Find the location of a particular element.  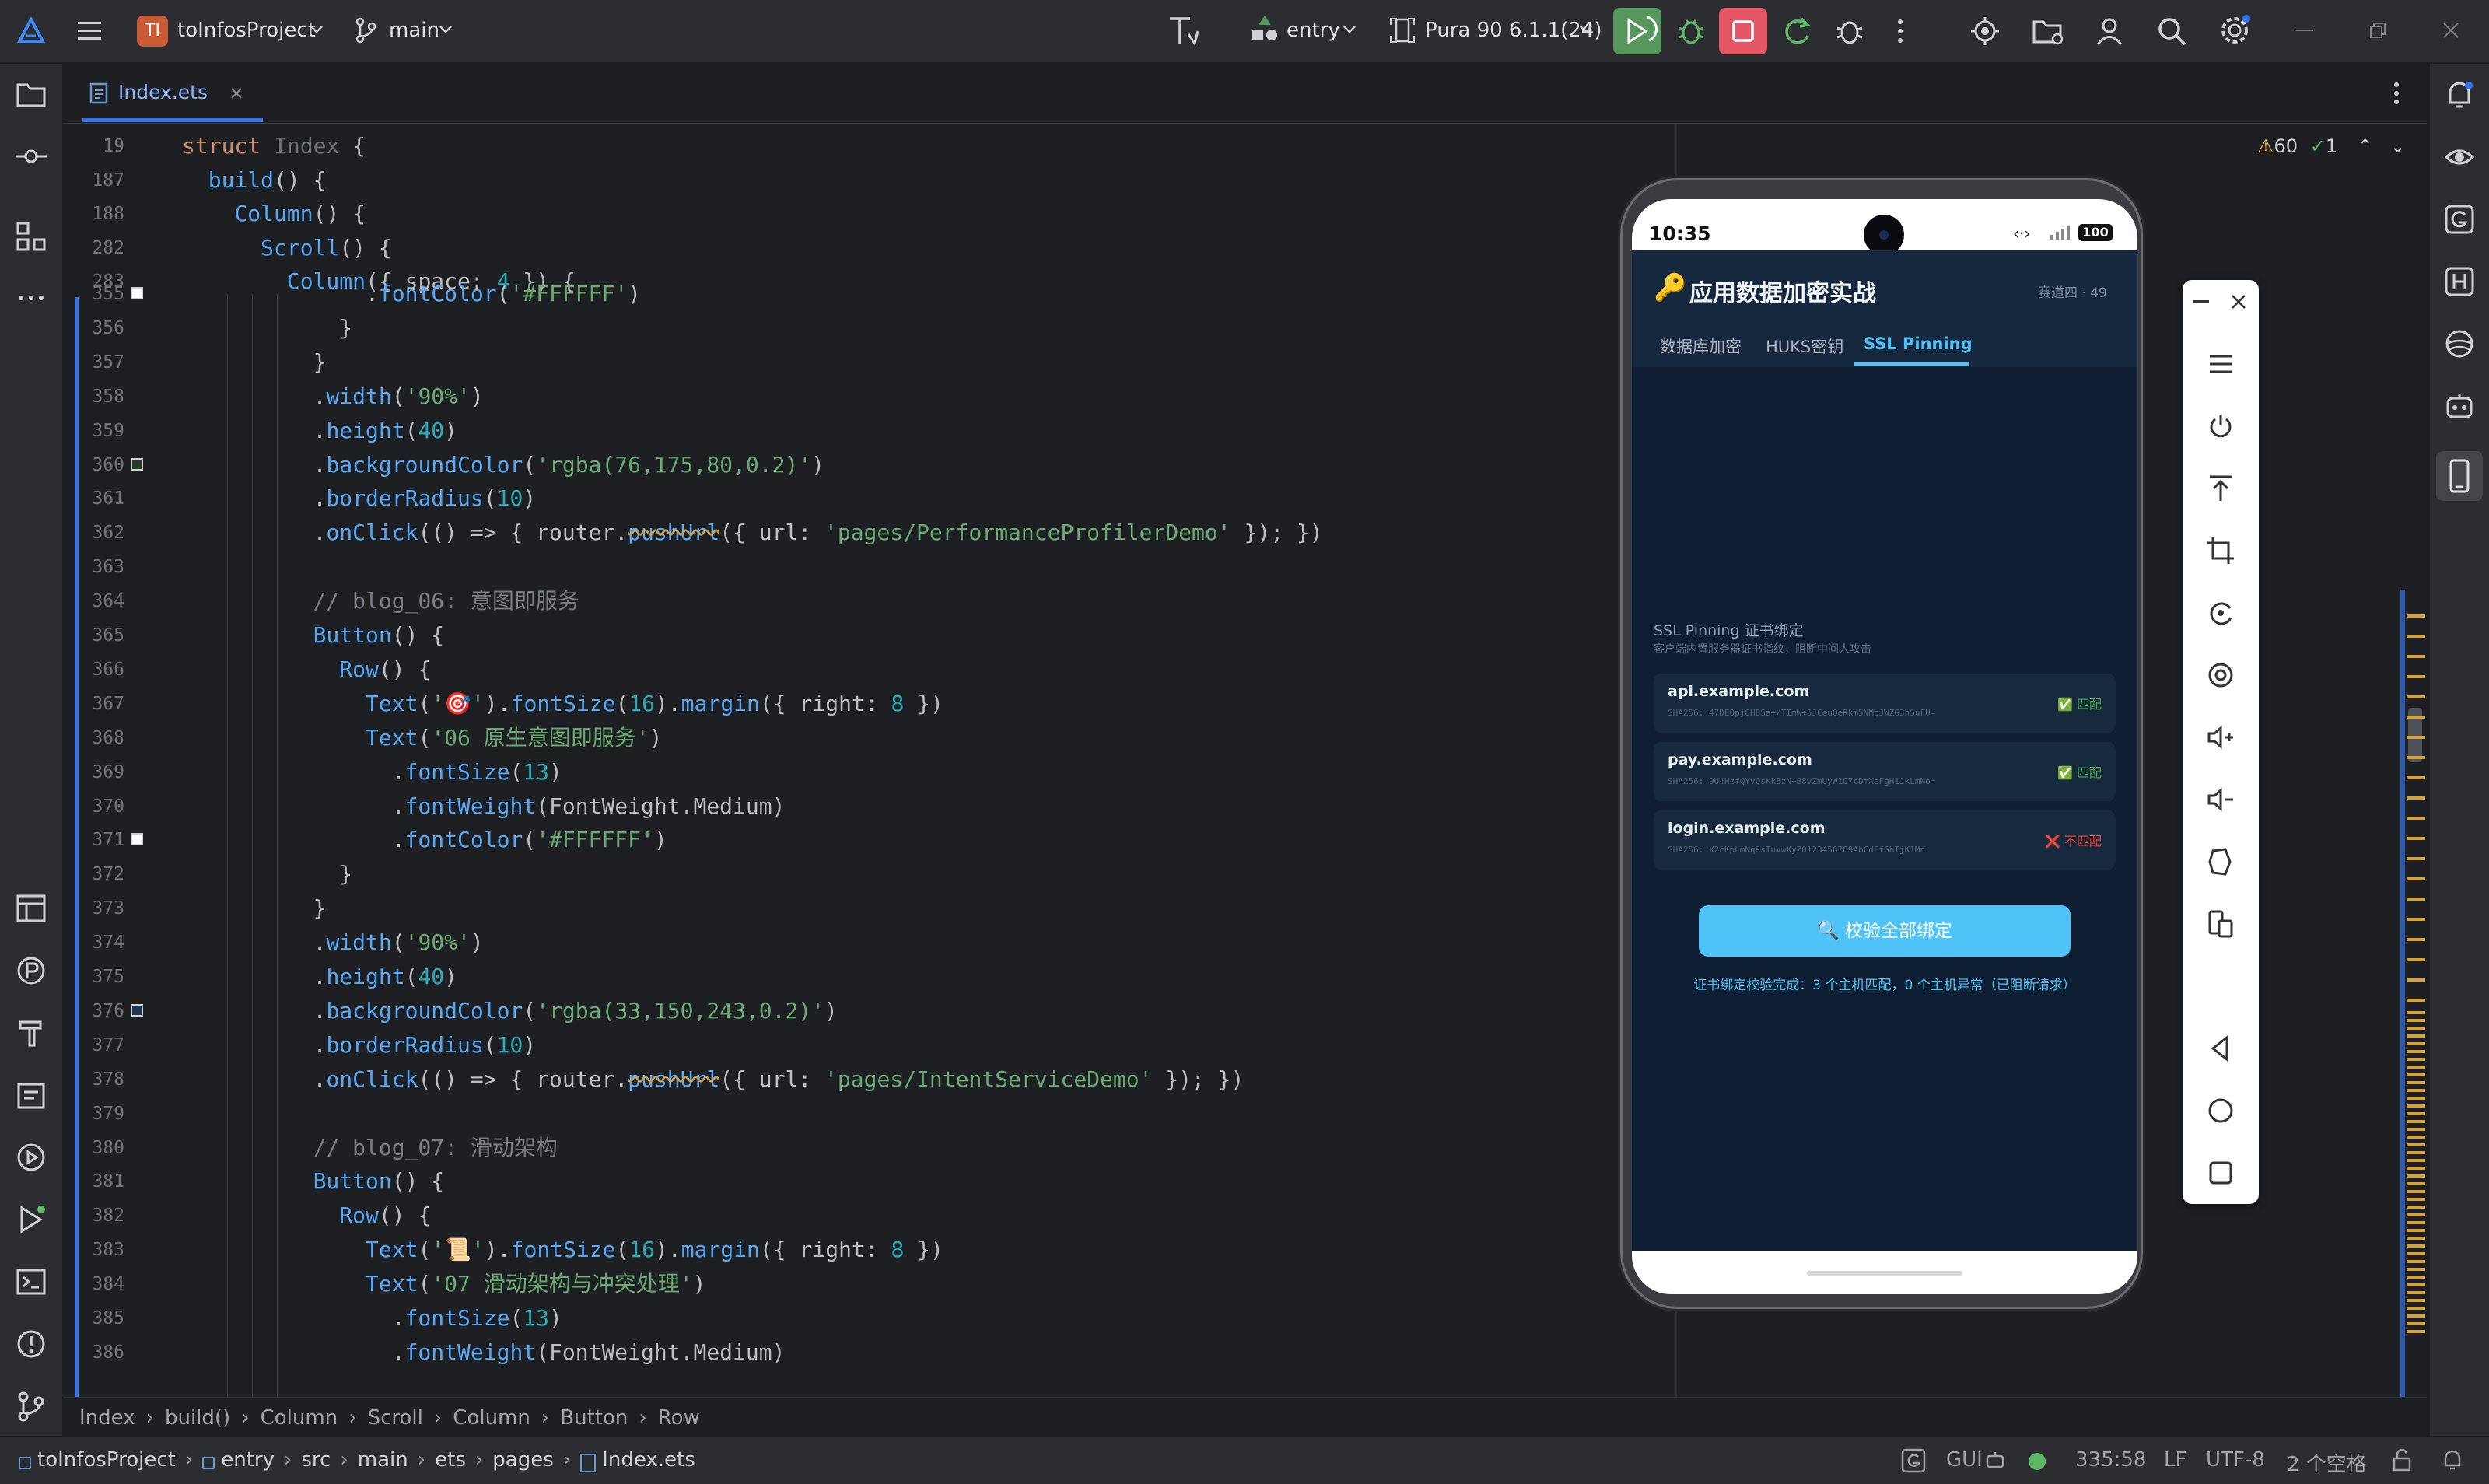

caret-position: 335:58 is located at coordinates (2110, 1460).